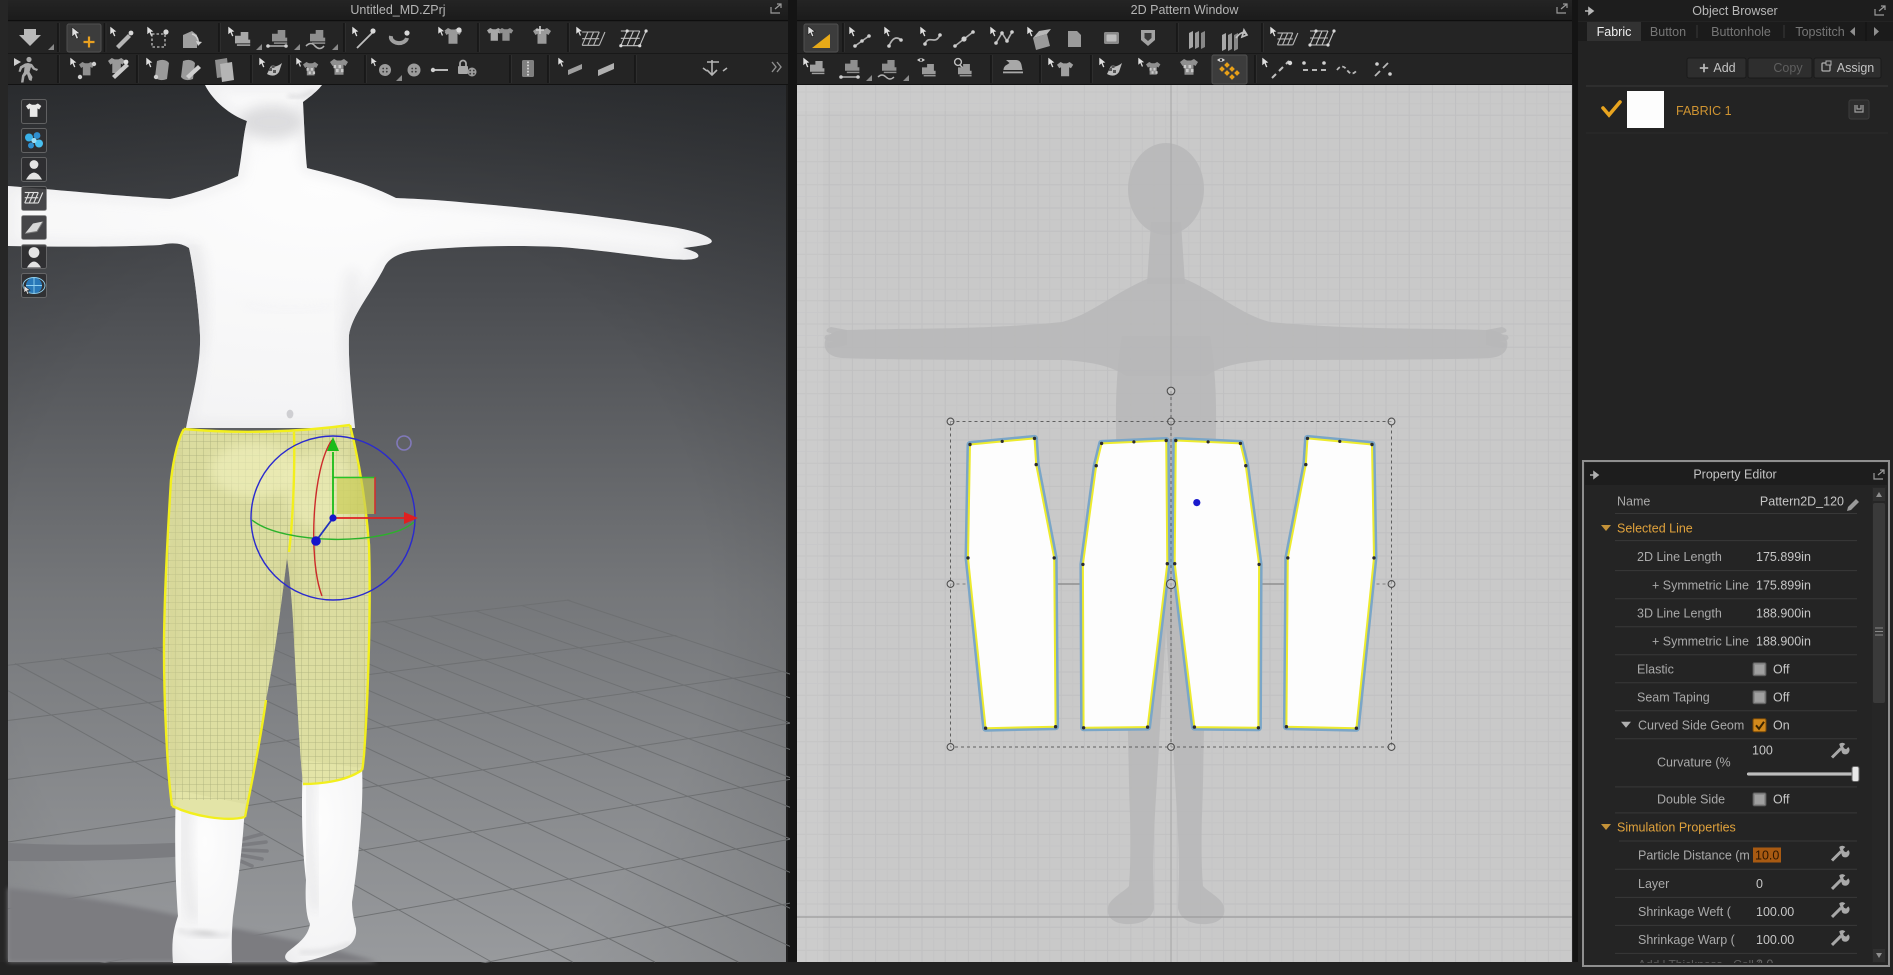  I want to click on svg-text: Object Browser, so click(1734, 11).